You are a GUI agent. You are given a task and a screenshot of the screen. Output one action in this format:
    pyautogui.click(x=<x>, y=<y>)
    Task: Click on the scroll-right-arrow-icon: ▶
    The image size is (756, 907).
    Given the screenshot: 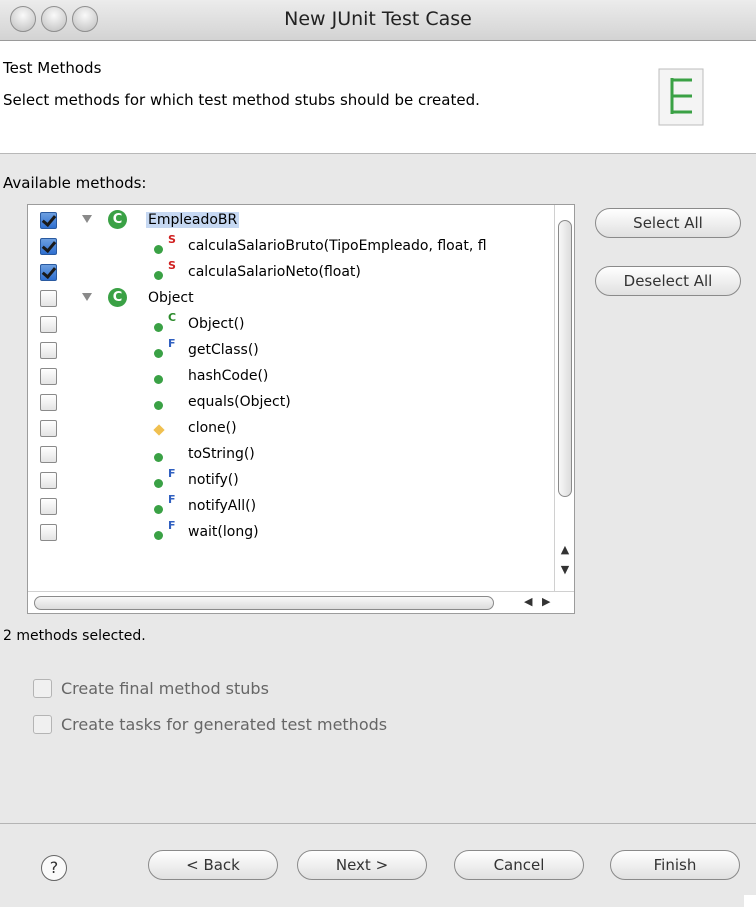 What is the action you would take?
    pyautogui.click(x=546, y=601)
    